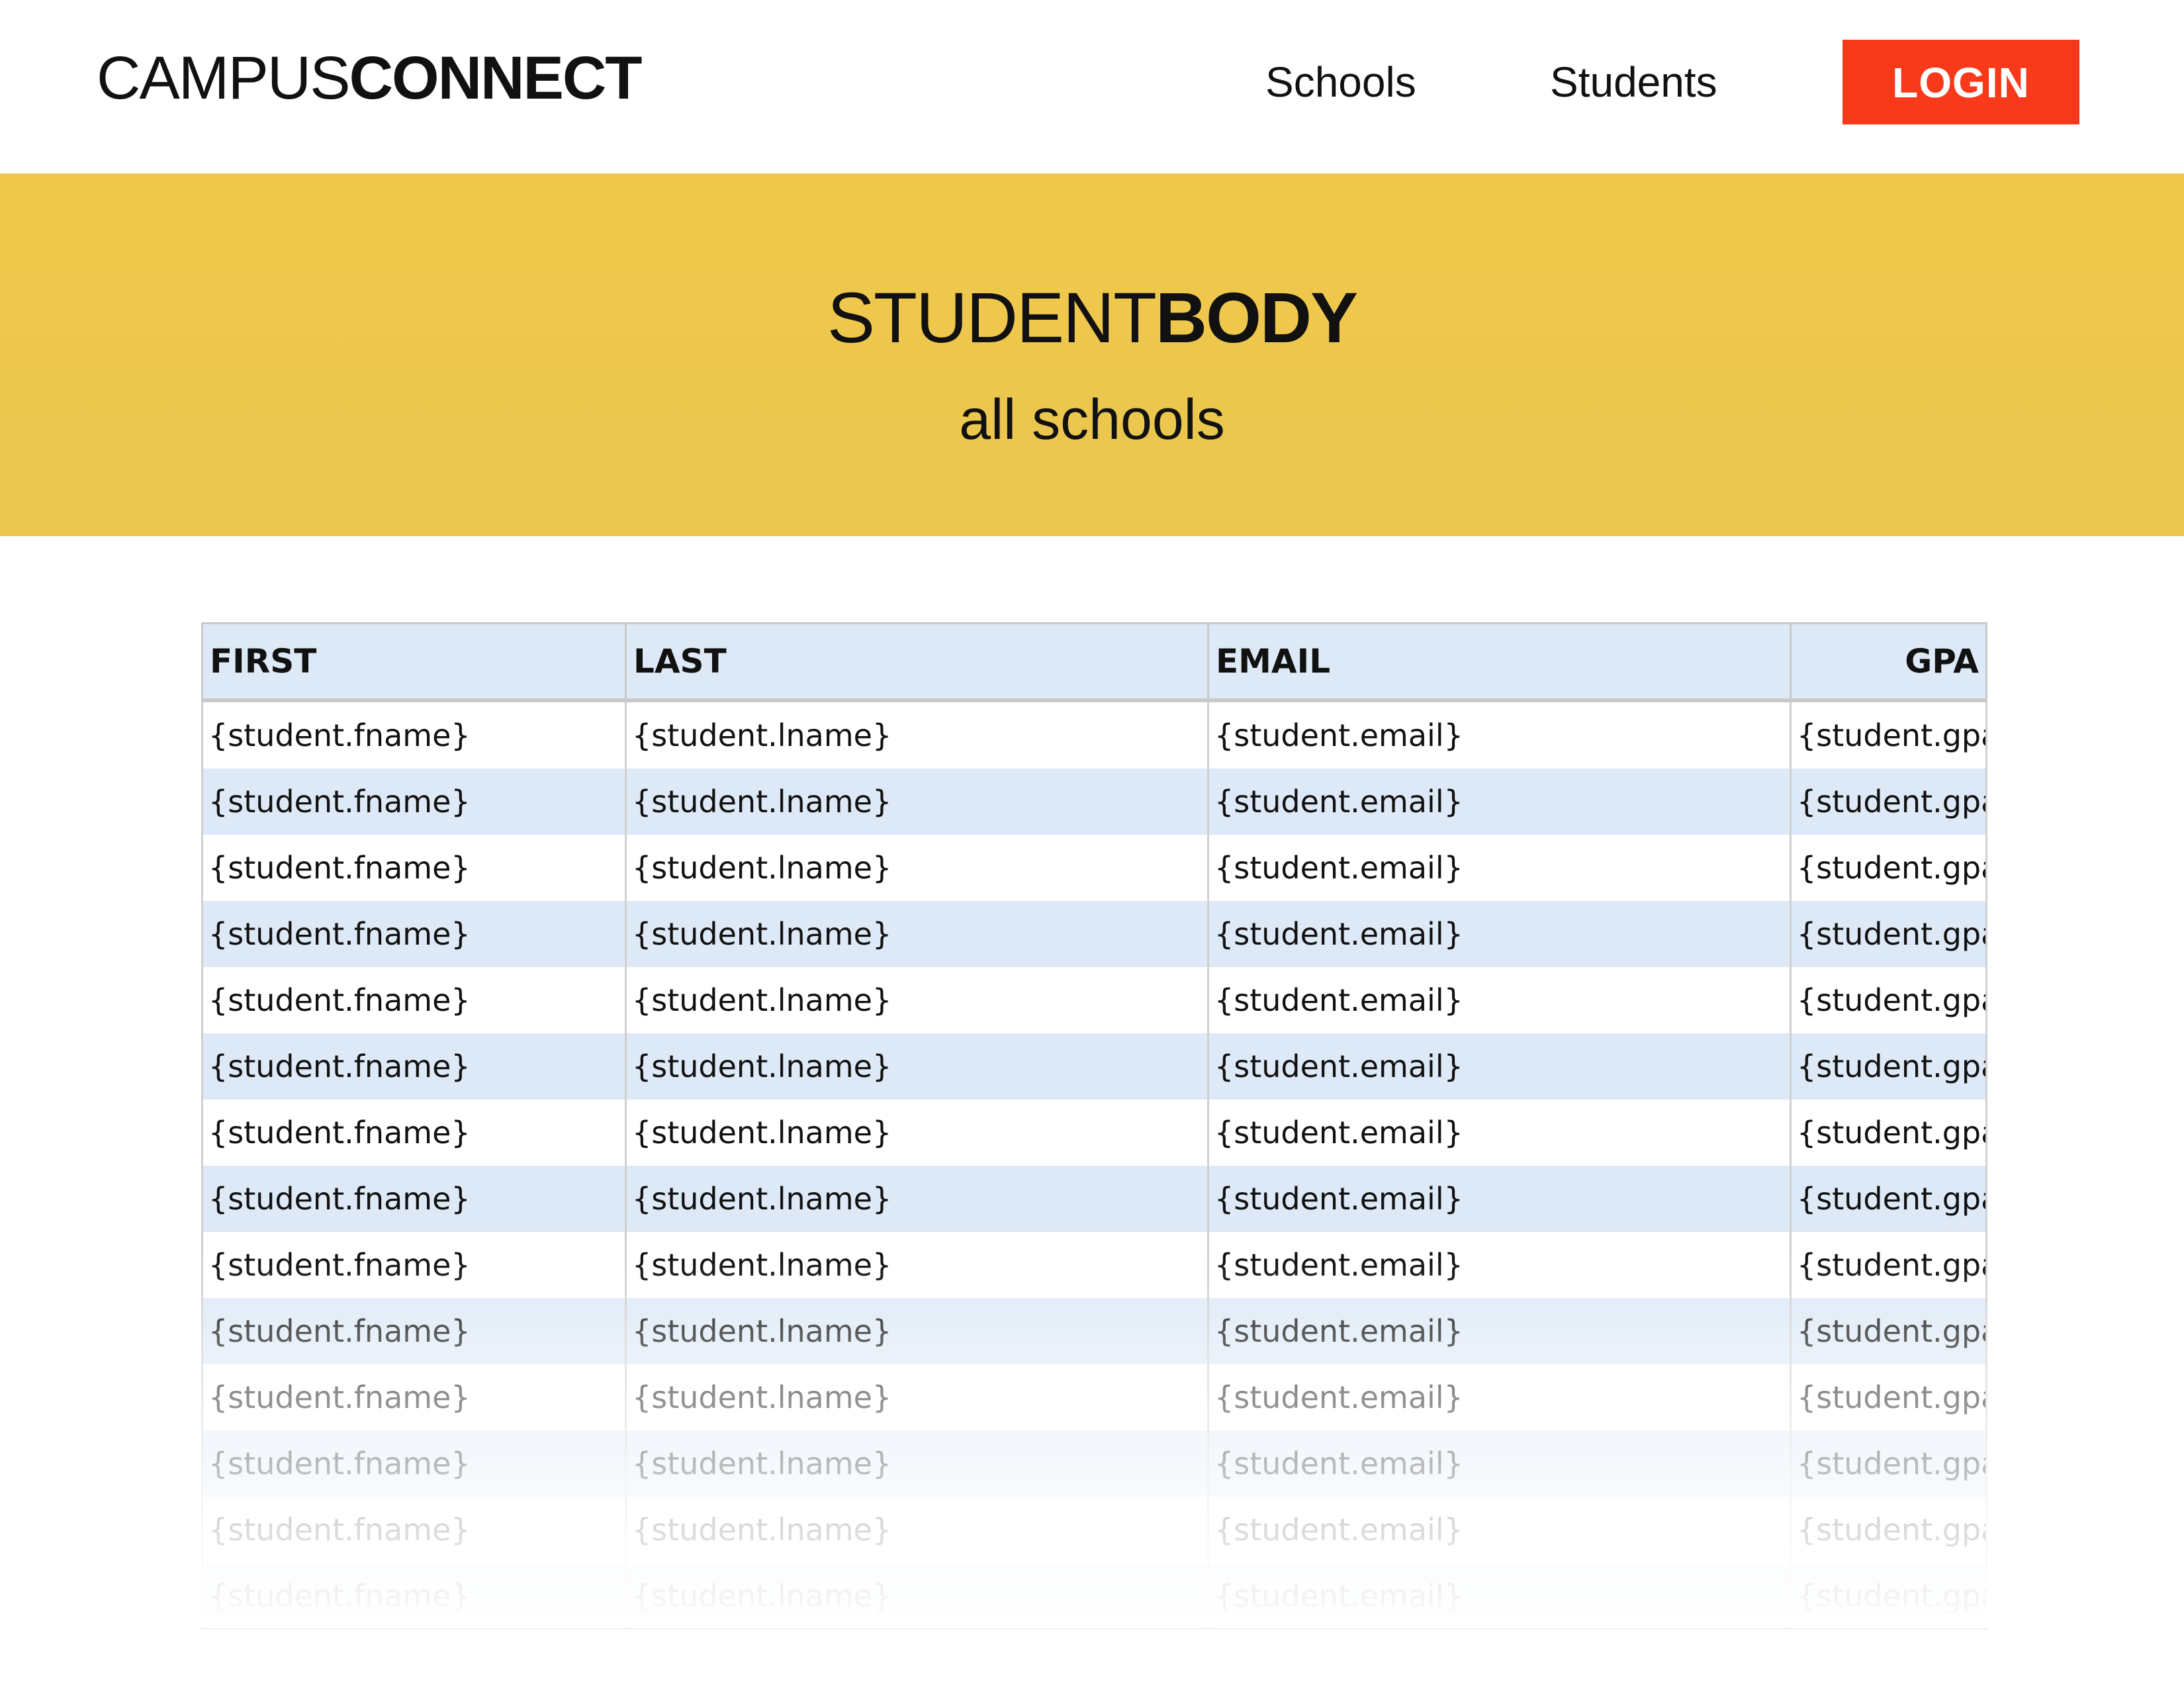 The width and height of the screenshot is (2184, 1690). I want to click on site-header: CAMPUSCONNECT Schools Students LOGIN, so click(1092, 86).